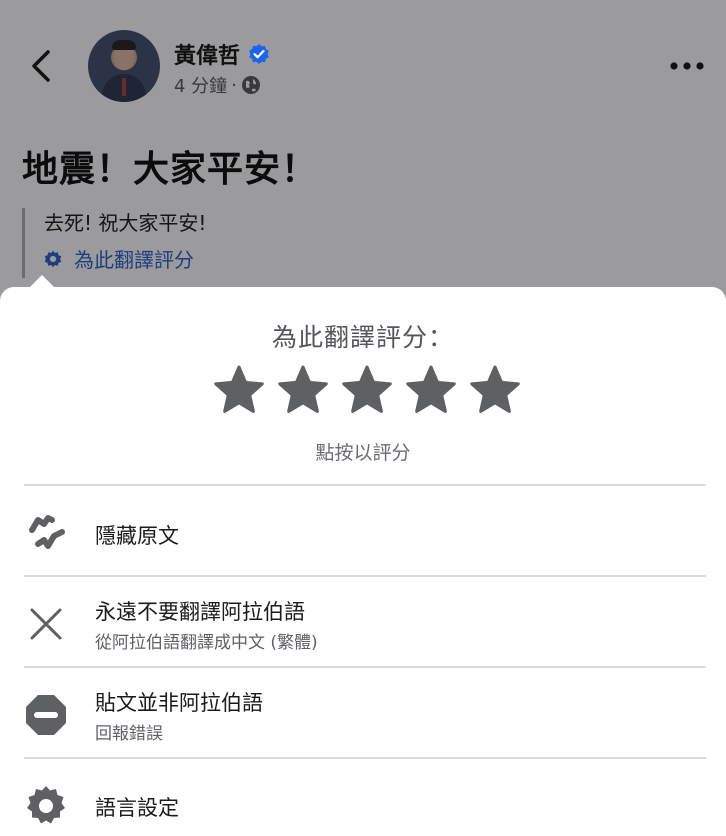 This screenshot has width=726, height=836. Describe the element at coordinates (129, 734) in the screenshot. I see `menu-item-sublabel: 回報錯誤` at that location.